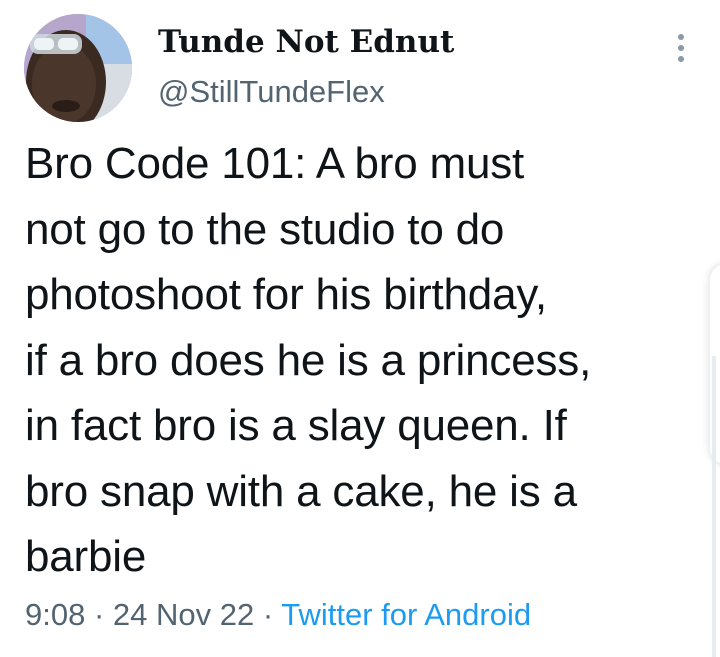 The width and height of the screenshot is (720, 657). I want to click on tweet-date: 24 Nov 22, so click(183, 614).